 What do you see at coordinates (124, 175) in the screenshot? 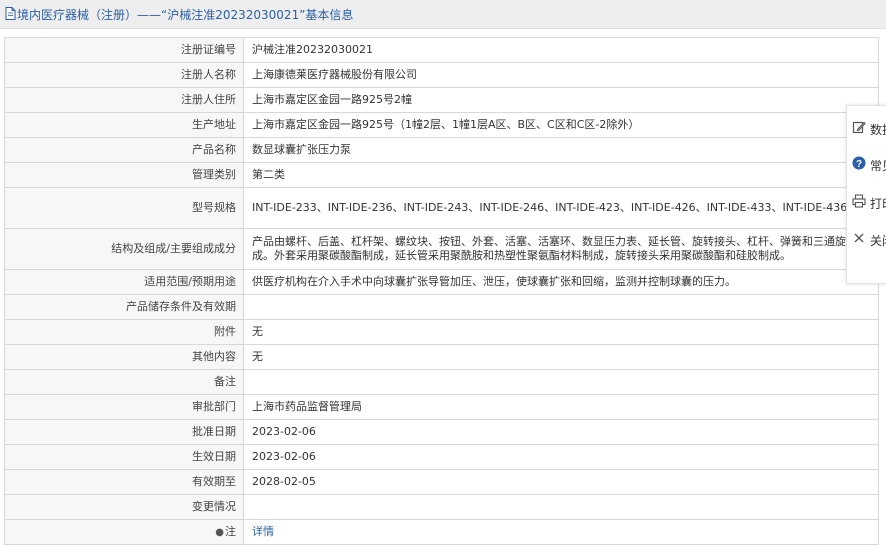
I see `row-label: 管理类别` at bounding box center [124, 175].